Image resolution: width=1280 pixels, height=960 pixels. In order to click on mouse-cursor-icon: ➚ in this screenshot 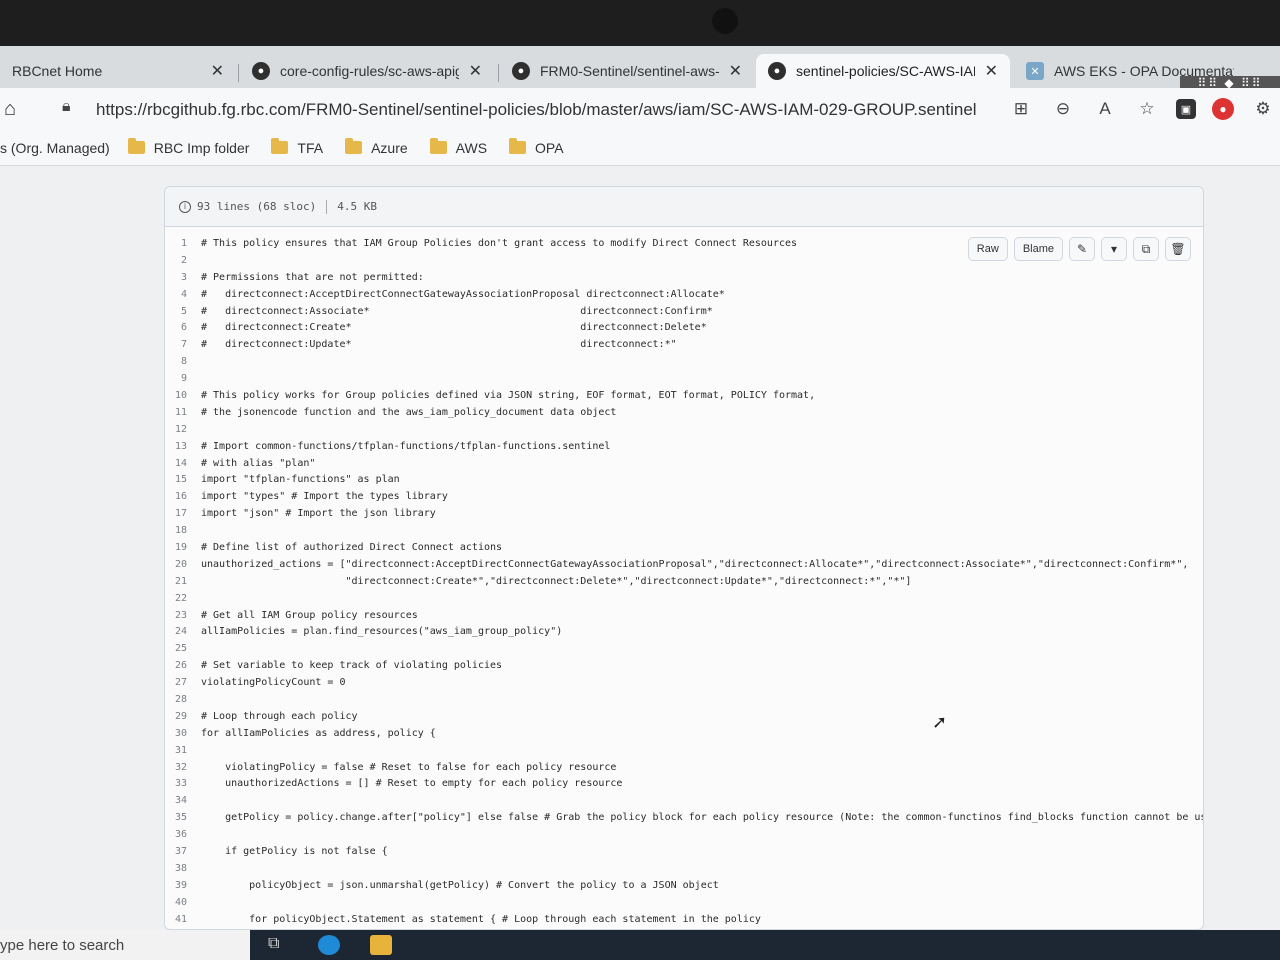, I will do `click(940, 722)`.